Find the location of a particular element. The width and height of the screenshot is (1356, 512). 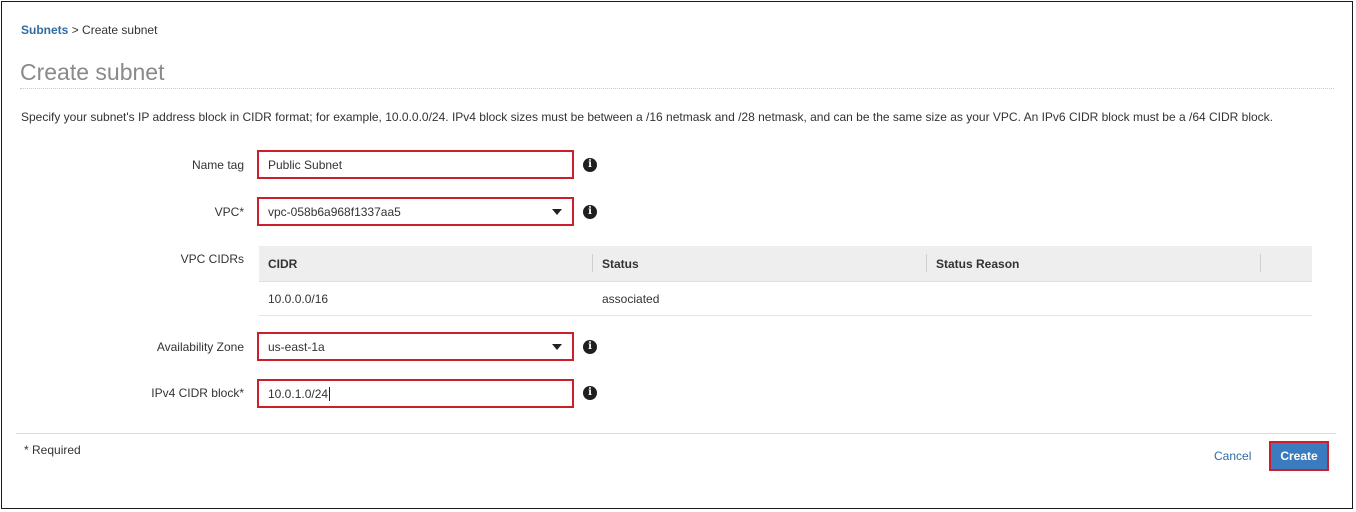

column-header-cidr: CIDR is located at coordinates (426, 263).